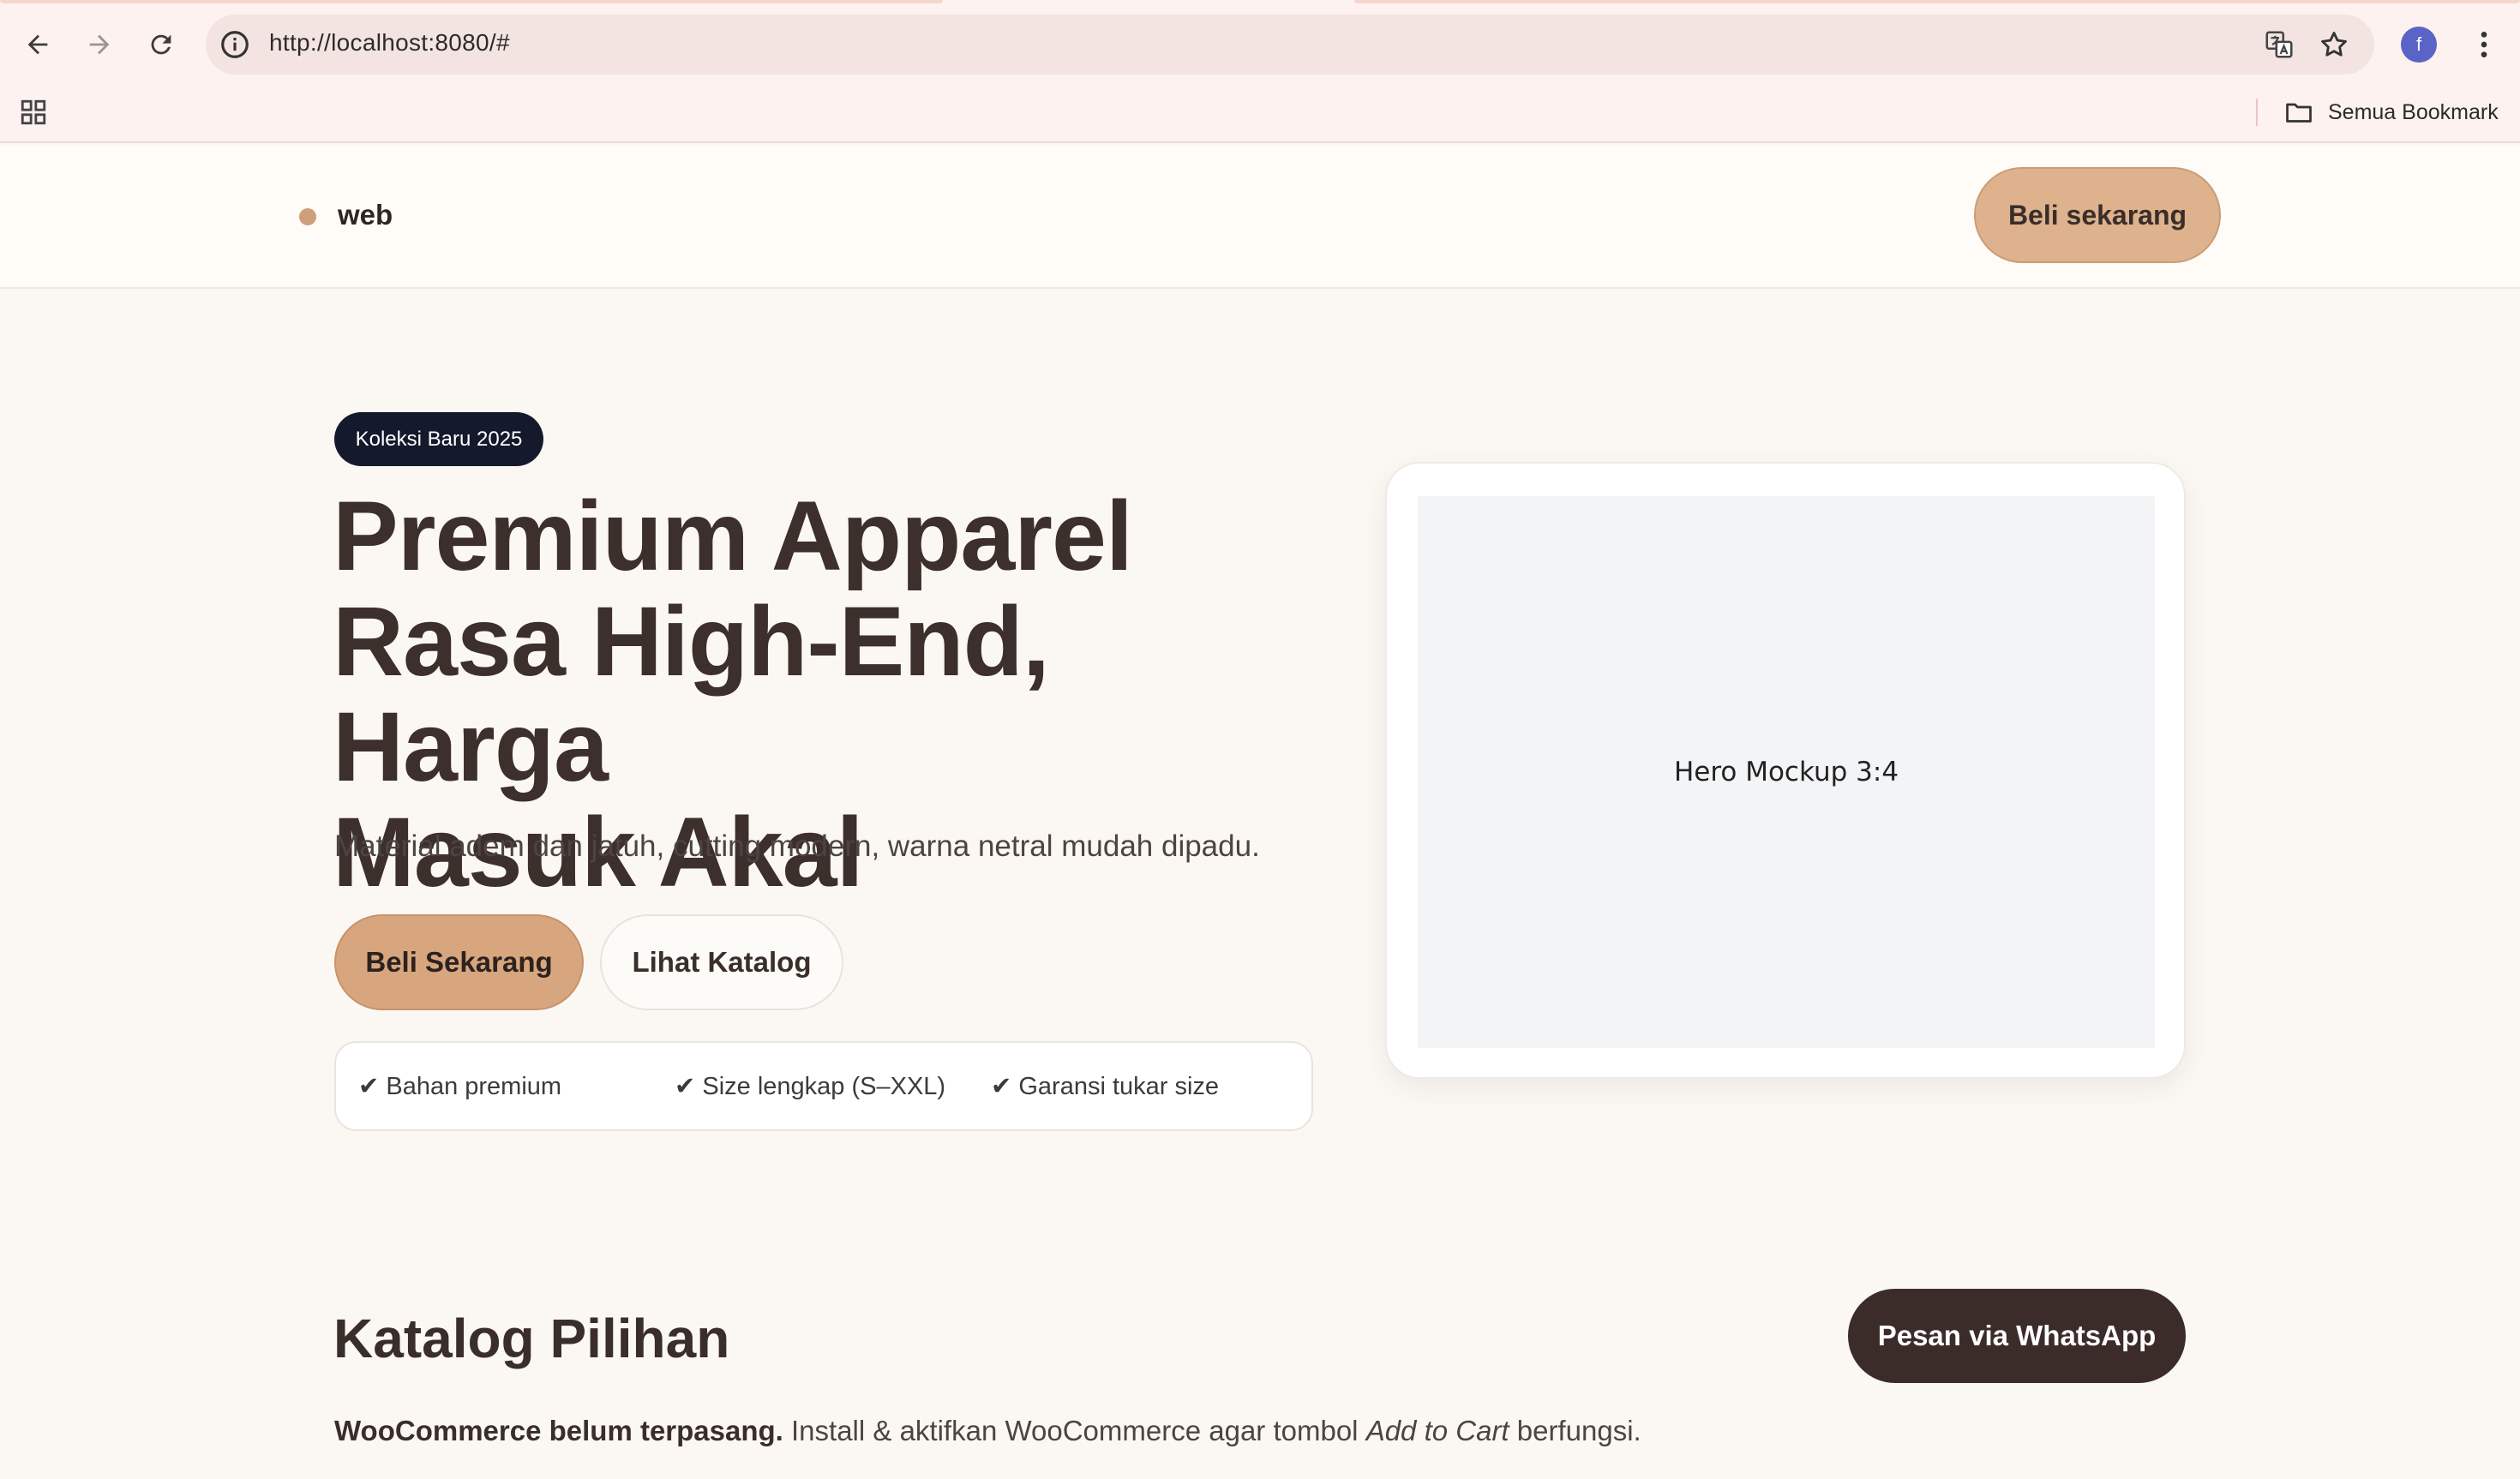 The height and width of the screenshot is (1479, 2520). What do you see at coordinates (33, 113) in the screenshot?
I see `apps-grid-icon` at bounding box center [33, 113].